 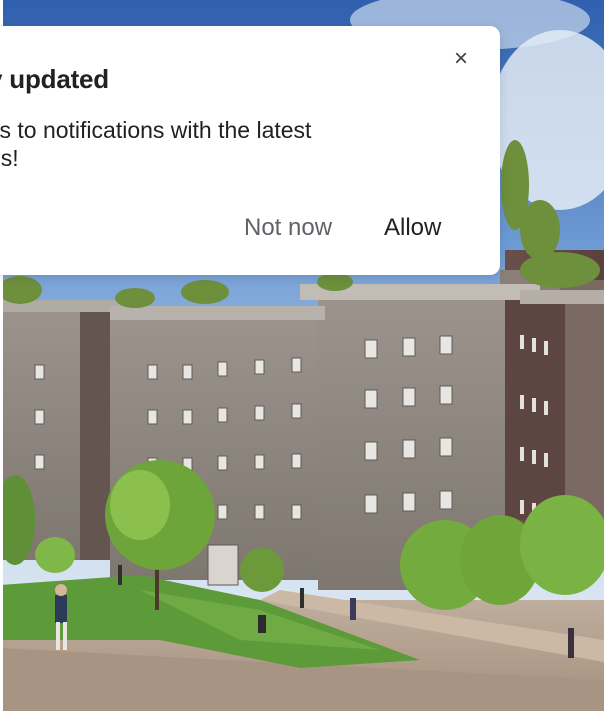 I want to click on not-now-button: Not now, so click(x=288, y=228).